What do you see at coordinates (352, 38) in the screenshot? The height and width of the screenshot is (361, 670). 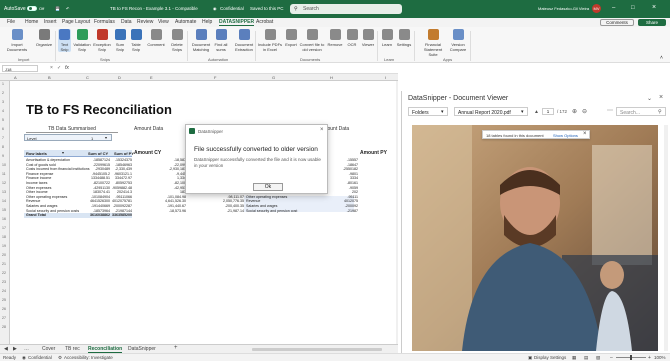 I see `ribbon-button-ocr: OCR` at bounding box center [352, 38].